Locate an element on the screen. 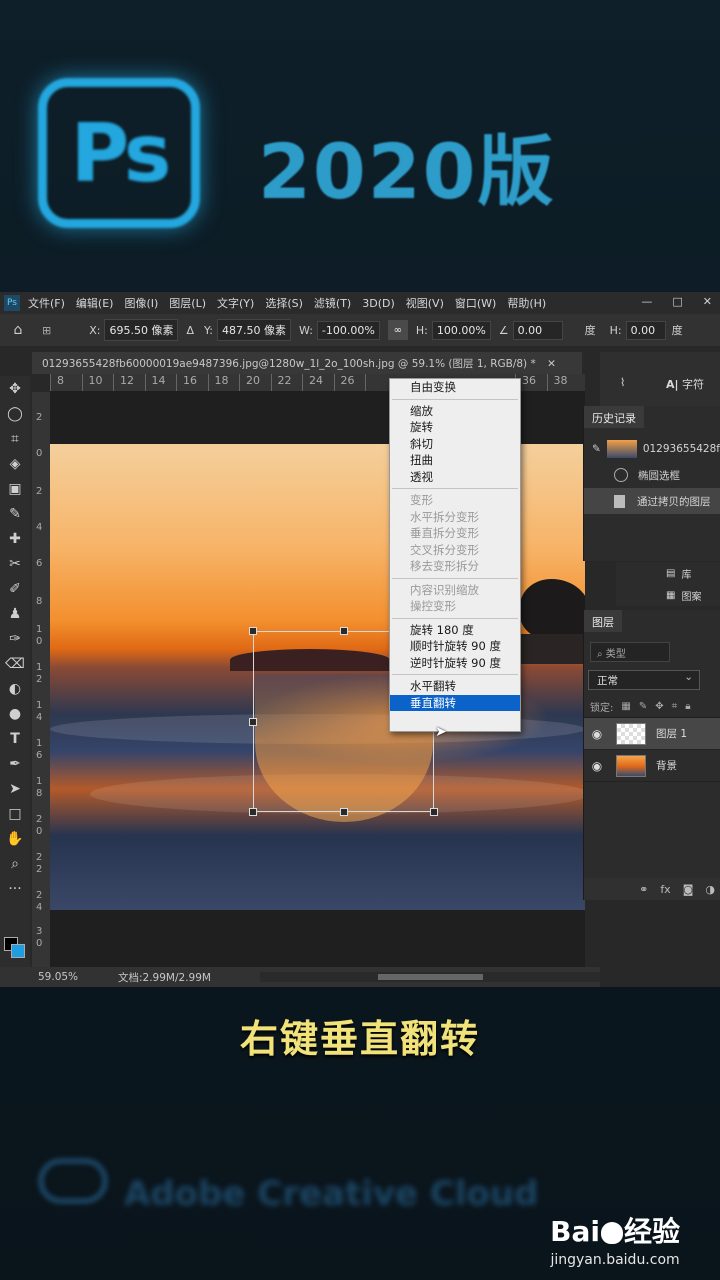 Image resolution: width=720 pixels, height=1280 pixels. eraser-icon: ⌫ is located at coordinates (15, 663).